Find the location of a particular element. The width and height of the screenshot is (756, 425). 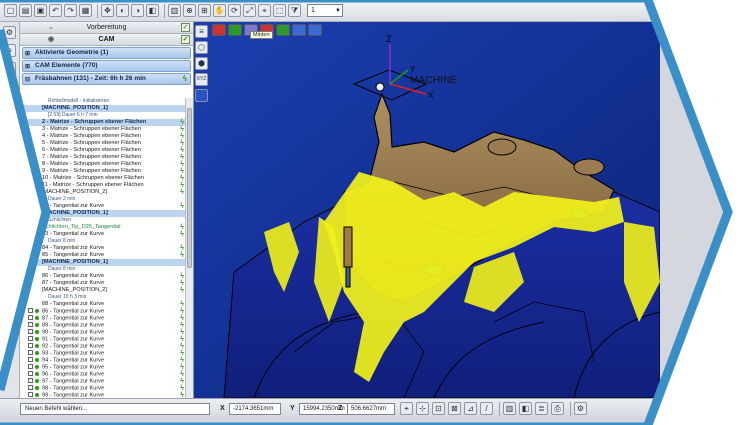

tree-item: 9 - Matrize - Schruppen ebener Flächen ϟ is located at coordinates (103, 171).